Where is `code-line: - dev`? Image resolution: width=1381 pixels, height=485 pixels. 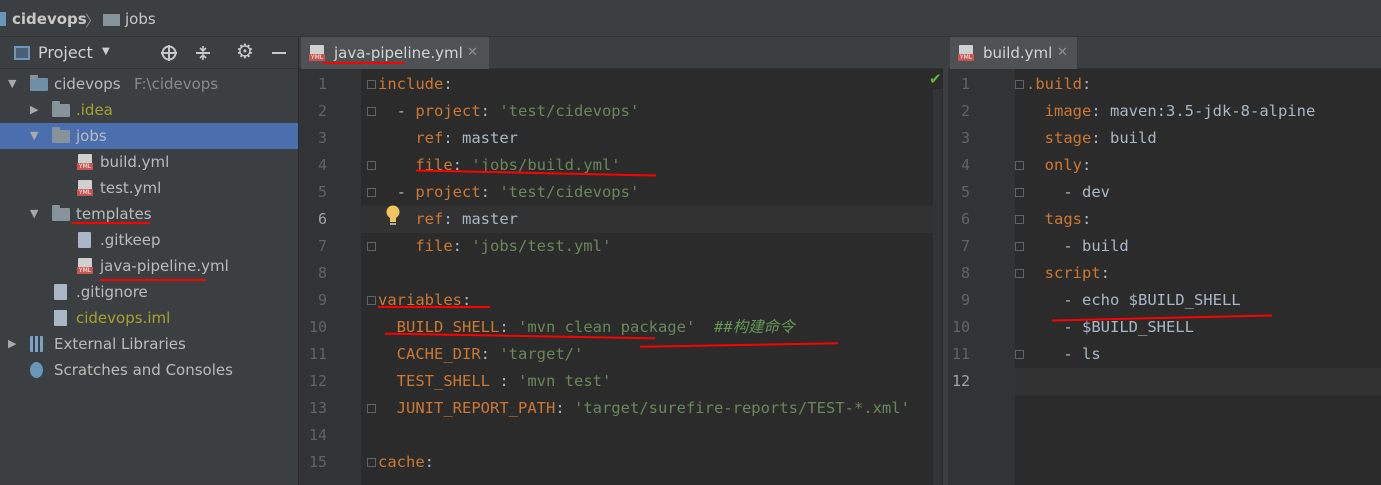 code-line: - dev is located at coordinates (1068, 192).